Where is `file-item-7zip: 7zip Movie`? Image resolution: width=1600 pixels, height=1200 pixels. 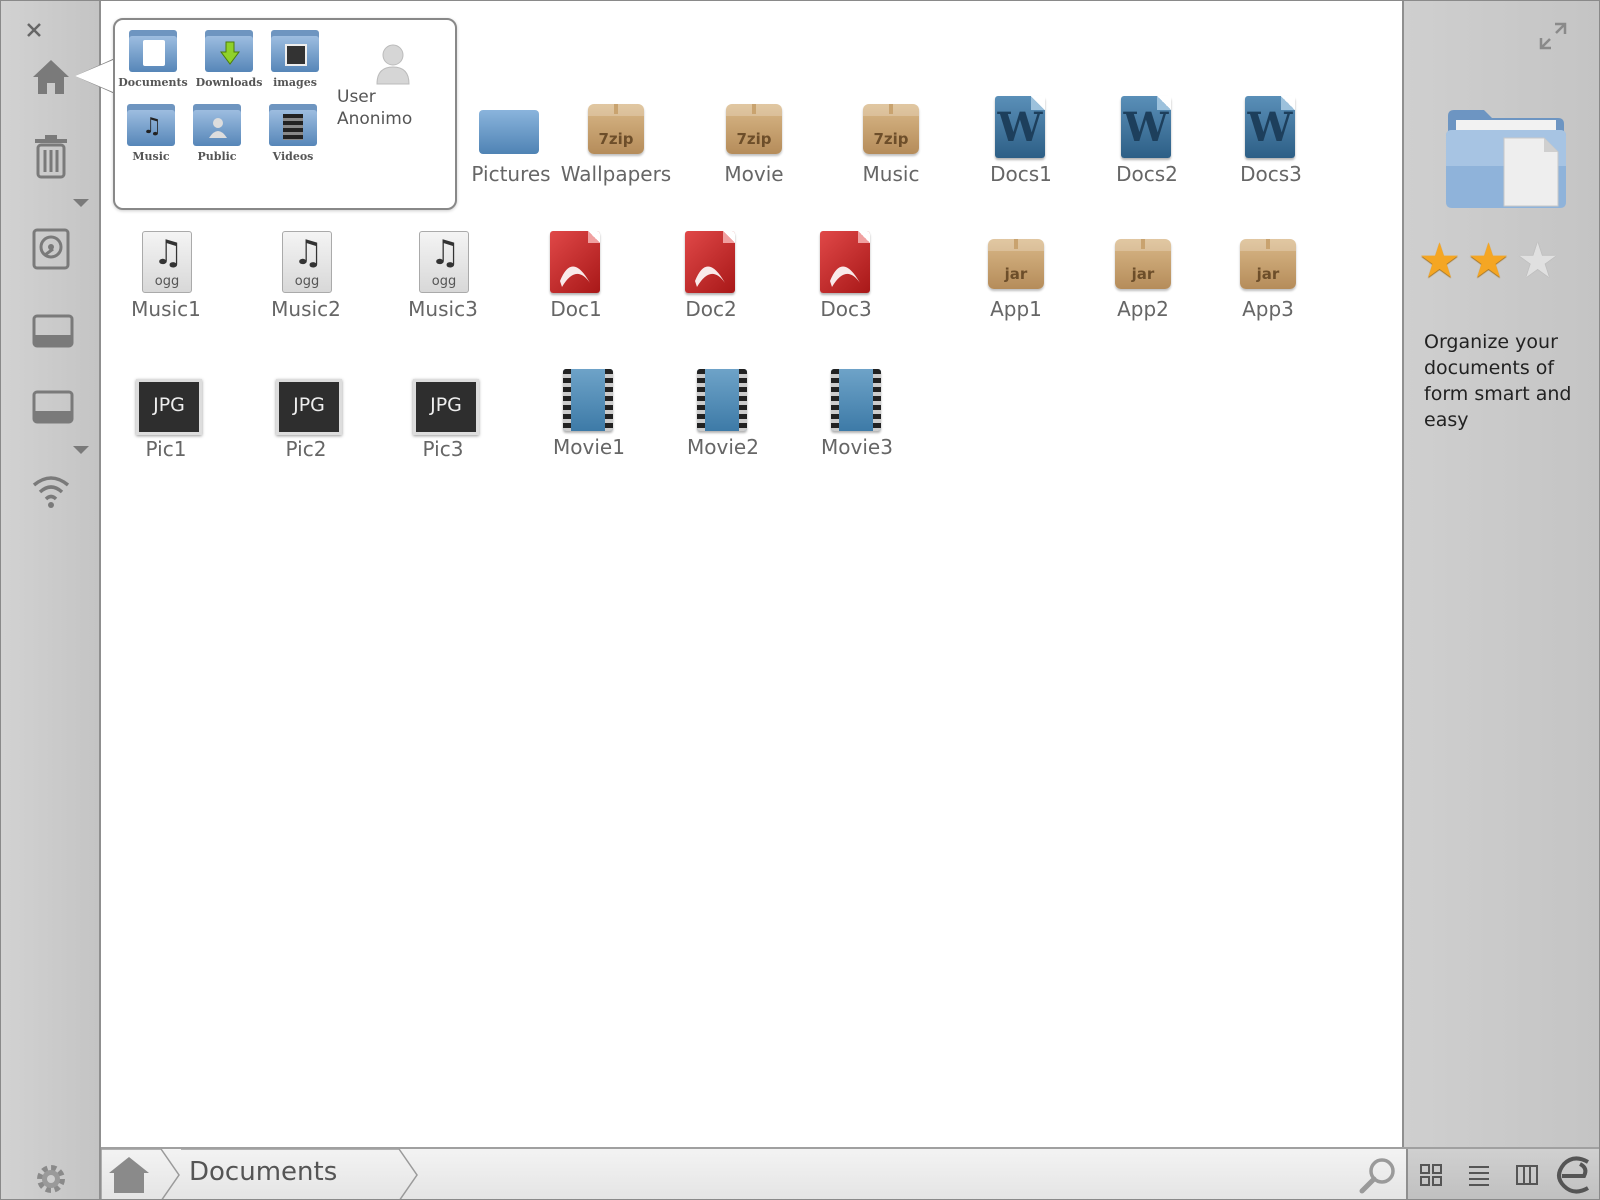
file-item-7zip: 7zip Movie is located at coordinates (754, 141).